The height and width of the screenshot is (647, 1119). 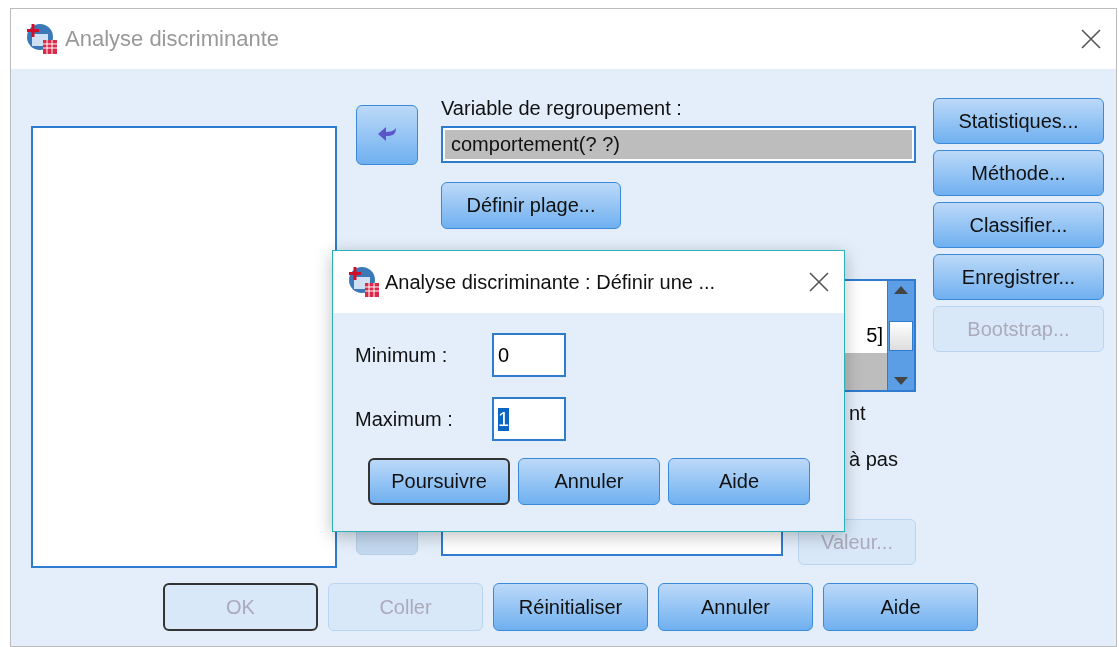 I want to click on option-label: à pas, so click(x=873, y=459).